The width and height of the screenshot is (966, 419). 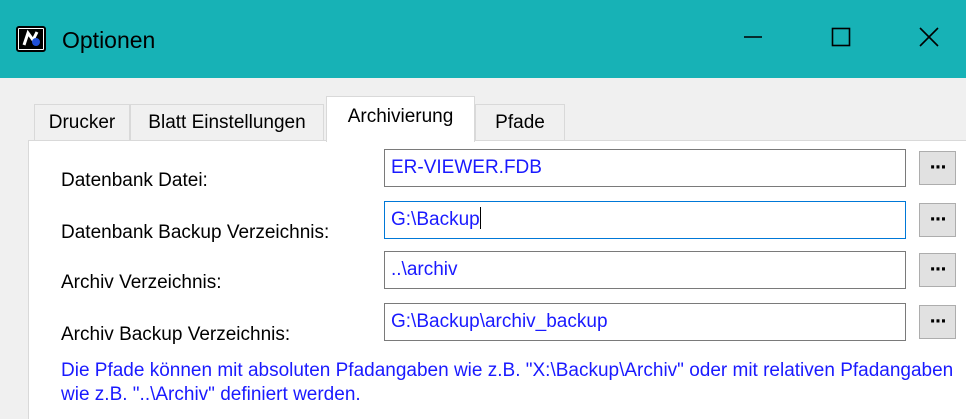 I want to click on archive-dir-value: ..\archiv, so click(x=424, y=269).